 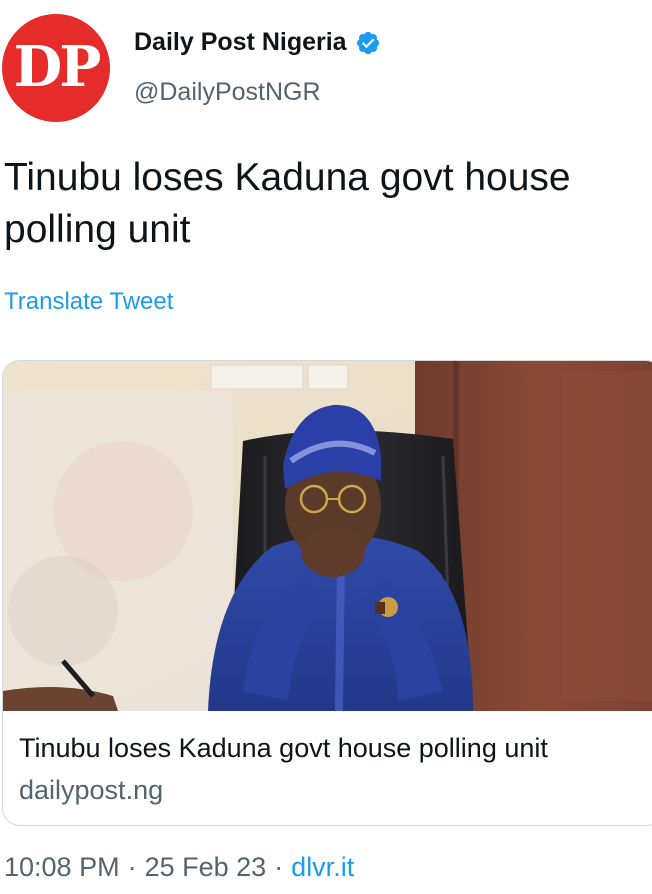 I want to click on tweet-date: 25 Feb 23, so click(x=206, y=867).